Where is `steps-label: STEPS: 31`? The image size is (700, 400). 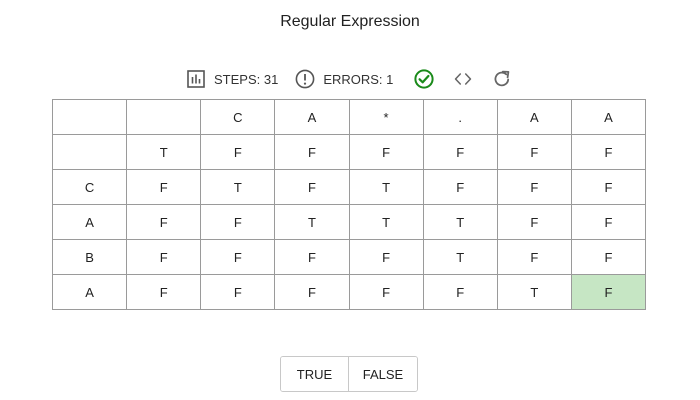
steps-label: STEPS: 31 is located at coordinates (246, 79).